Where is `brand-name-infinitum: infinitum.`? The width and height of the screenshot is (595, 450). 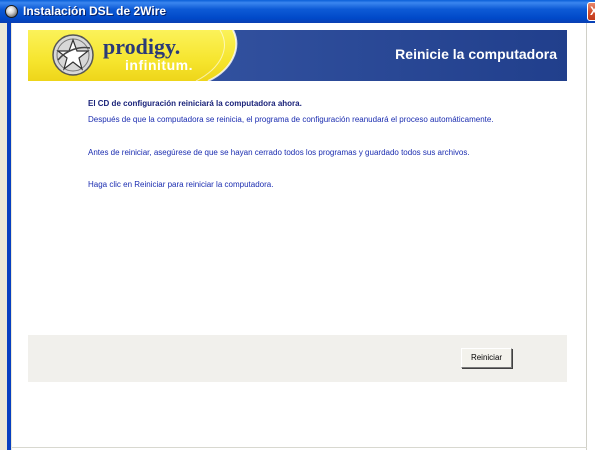 brand-name-infinitum: infinitum. is located at coordinates (159, 65).